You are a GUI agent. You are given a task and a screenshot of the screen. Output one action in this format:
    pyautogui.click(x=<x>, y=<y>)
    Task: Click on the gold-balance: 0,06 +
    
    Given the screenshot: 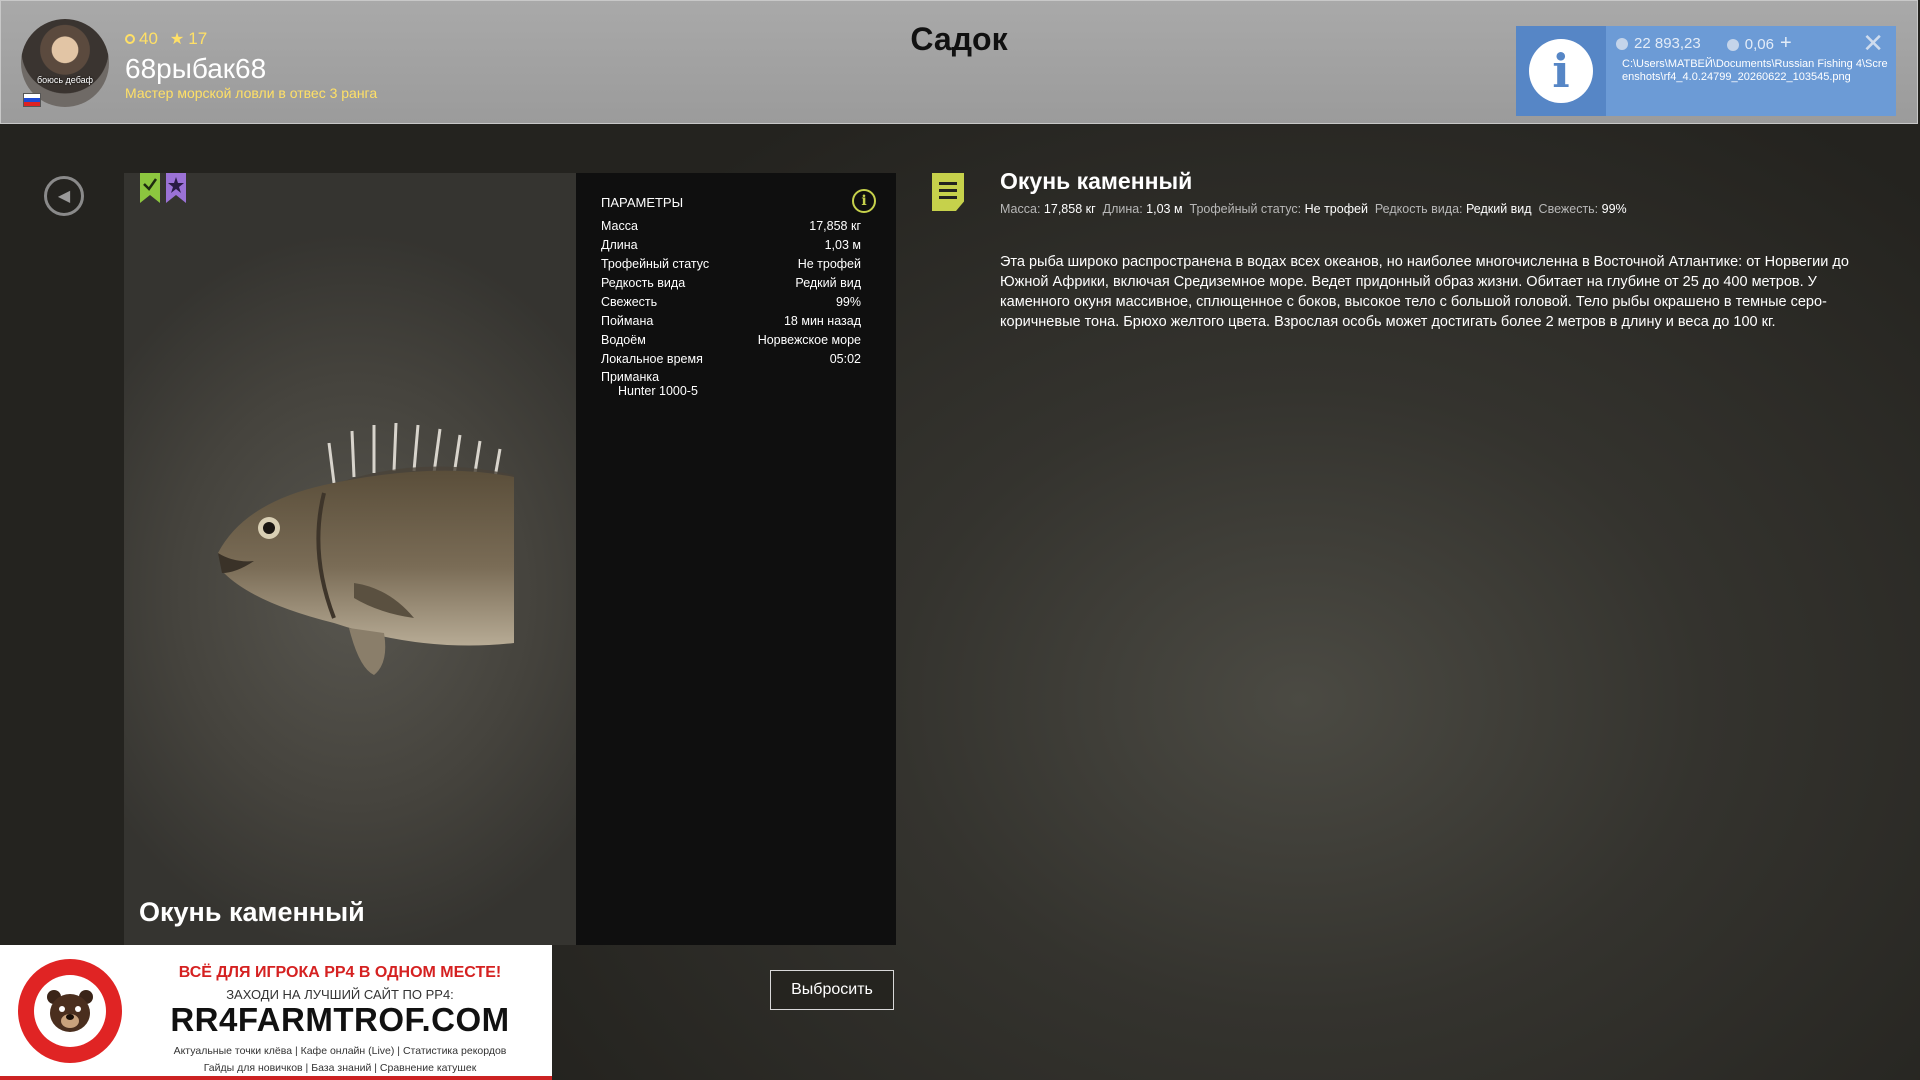 What is the action you would take?
    pyautogui.click(x=1759, y=43)
    